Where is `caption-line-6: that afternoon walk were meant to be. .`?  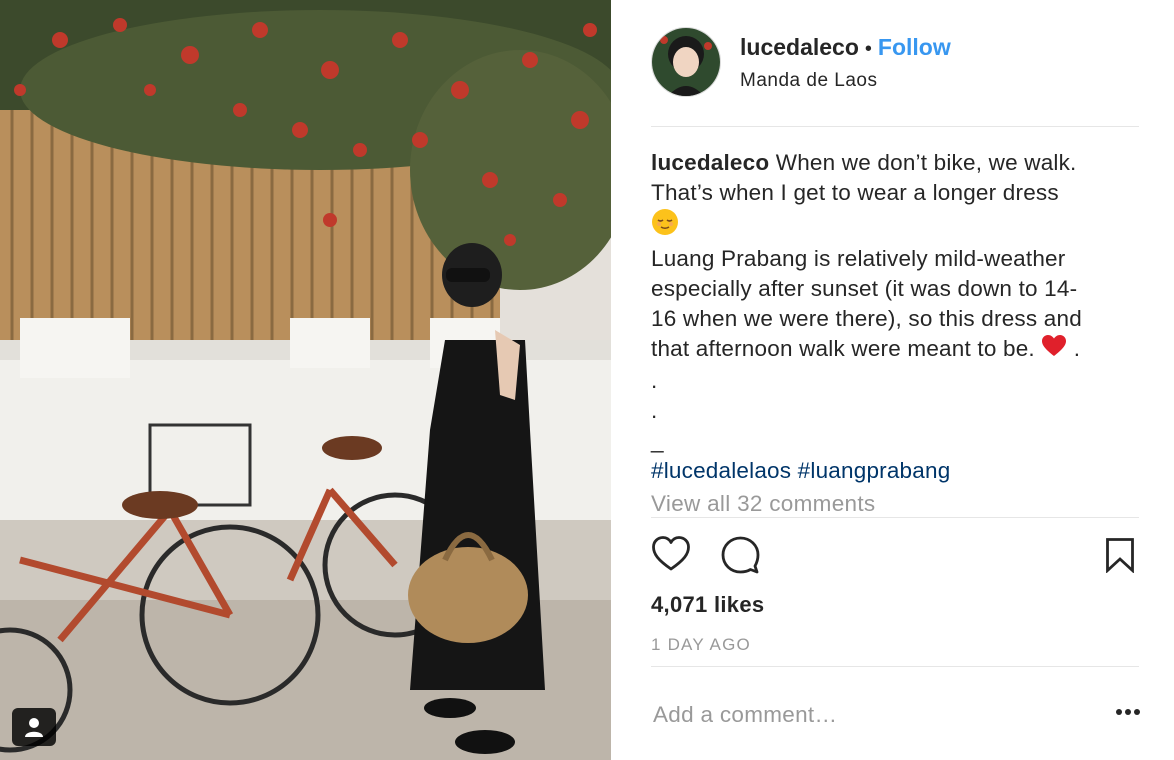 caption-line-6: that afternoon walk were meant to be. . is located at coordinates (896, 350).